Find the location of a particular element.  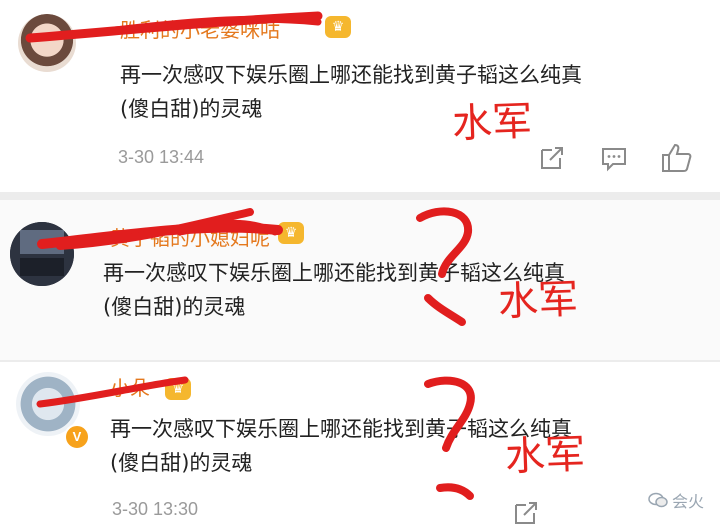

username: 小朵 is located at coordinates (130, 386).